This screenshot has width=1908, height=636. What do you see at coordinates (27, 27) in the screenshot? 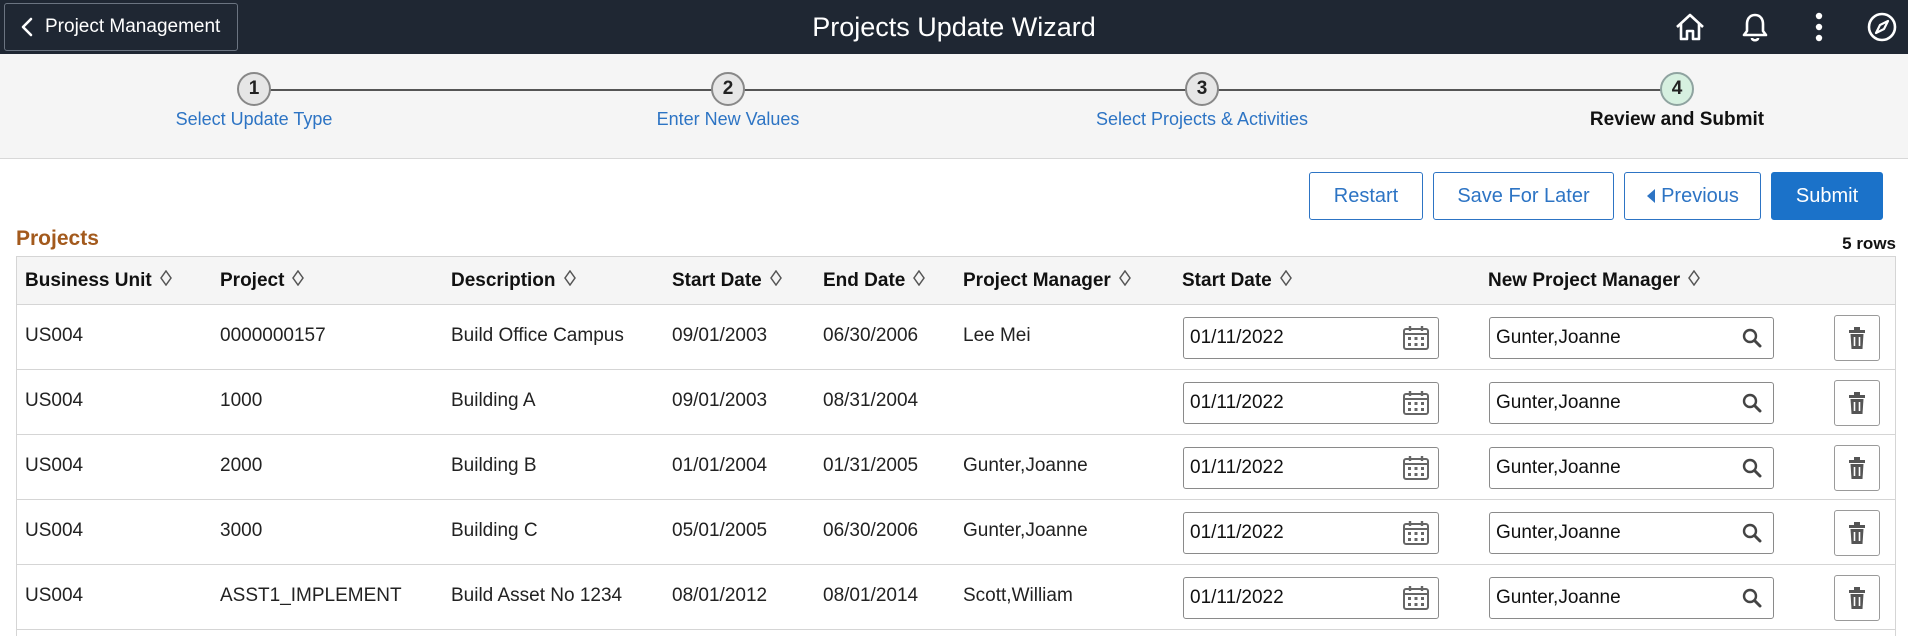
I see `chevron-left-icon` at bounding box center [27, 27].